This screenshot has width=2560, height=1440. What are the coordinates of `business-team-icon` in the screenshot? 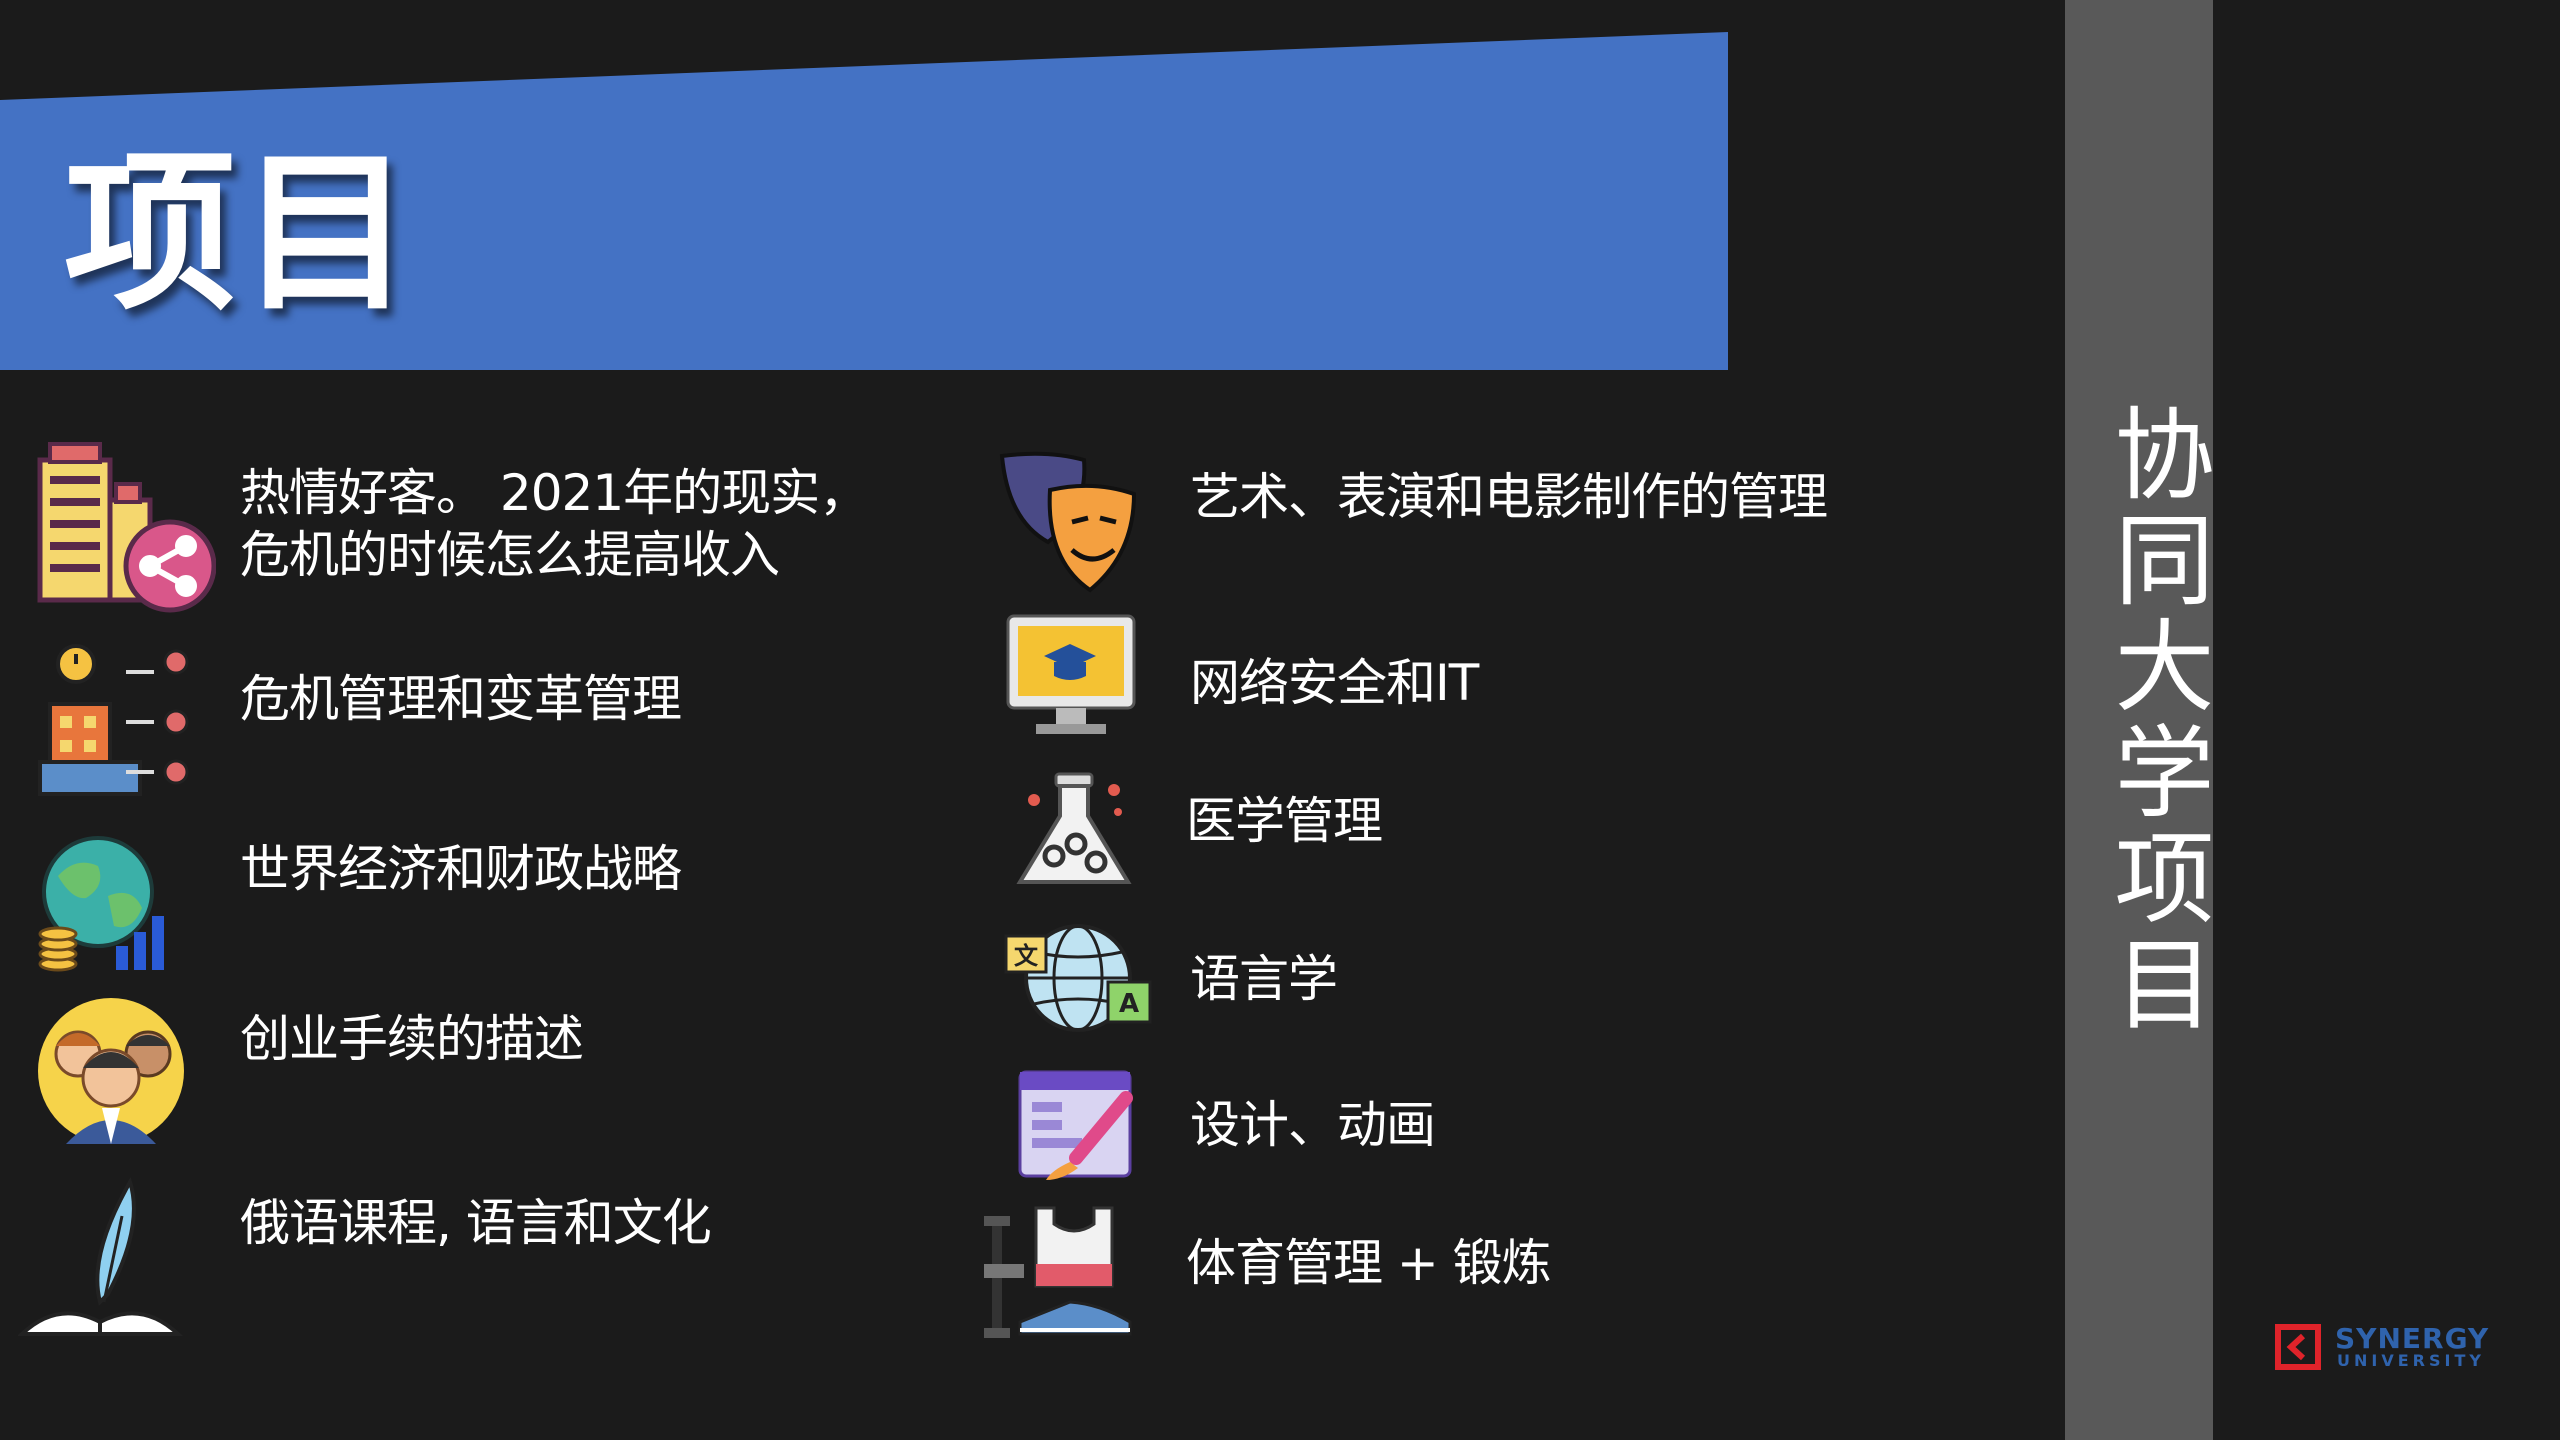 It's located at (111, 1071).